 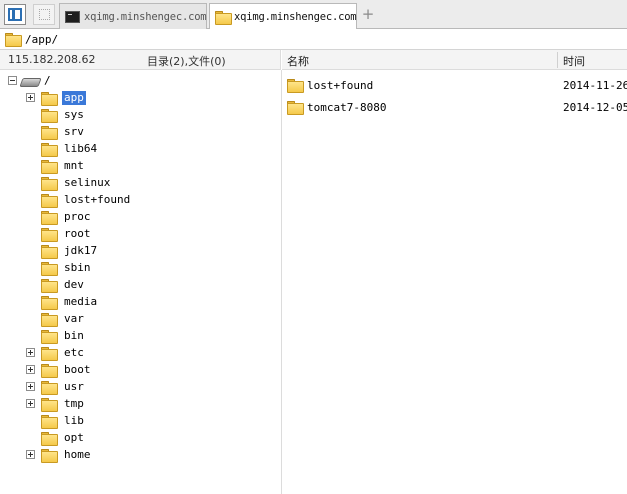 What do you see at coordinates (62, 148) in the screenshot?
I see `tree-item-lib64: lib64` at bounding box center [62, 148].